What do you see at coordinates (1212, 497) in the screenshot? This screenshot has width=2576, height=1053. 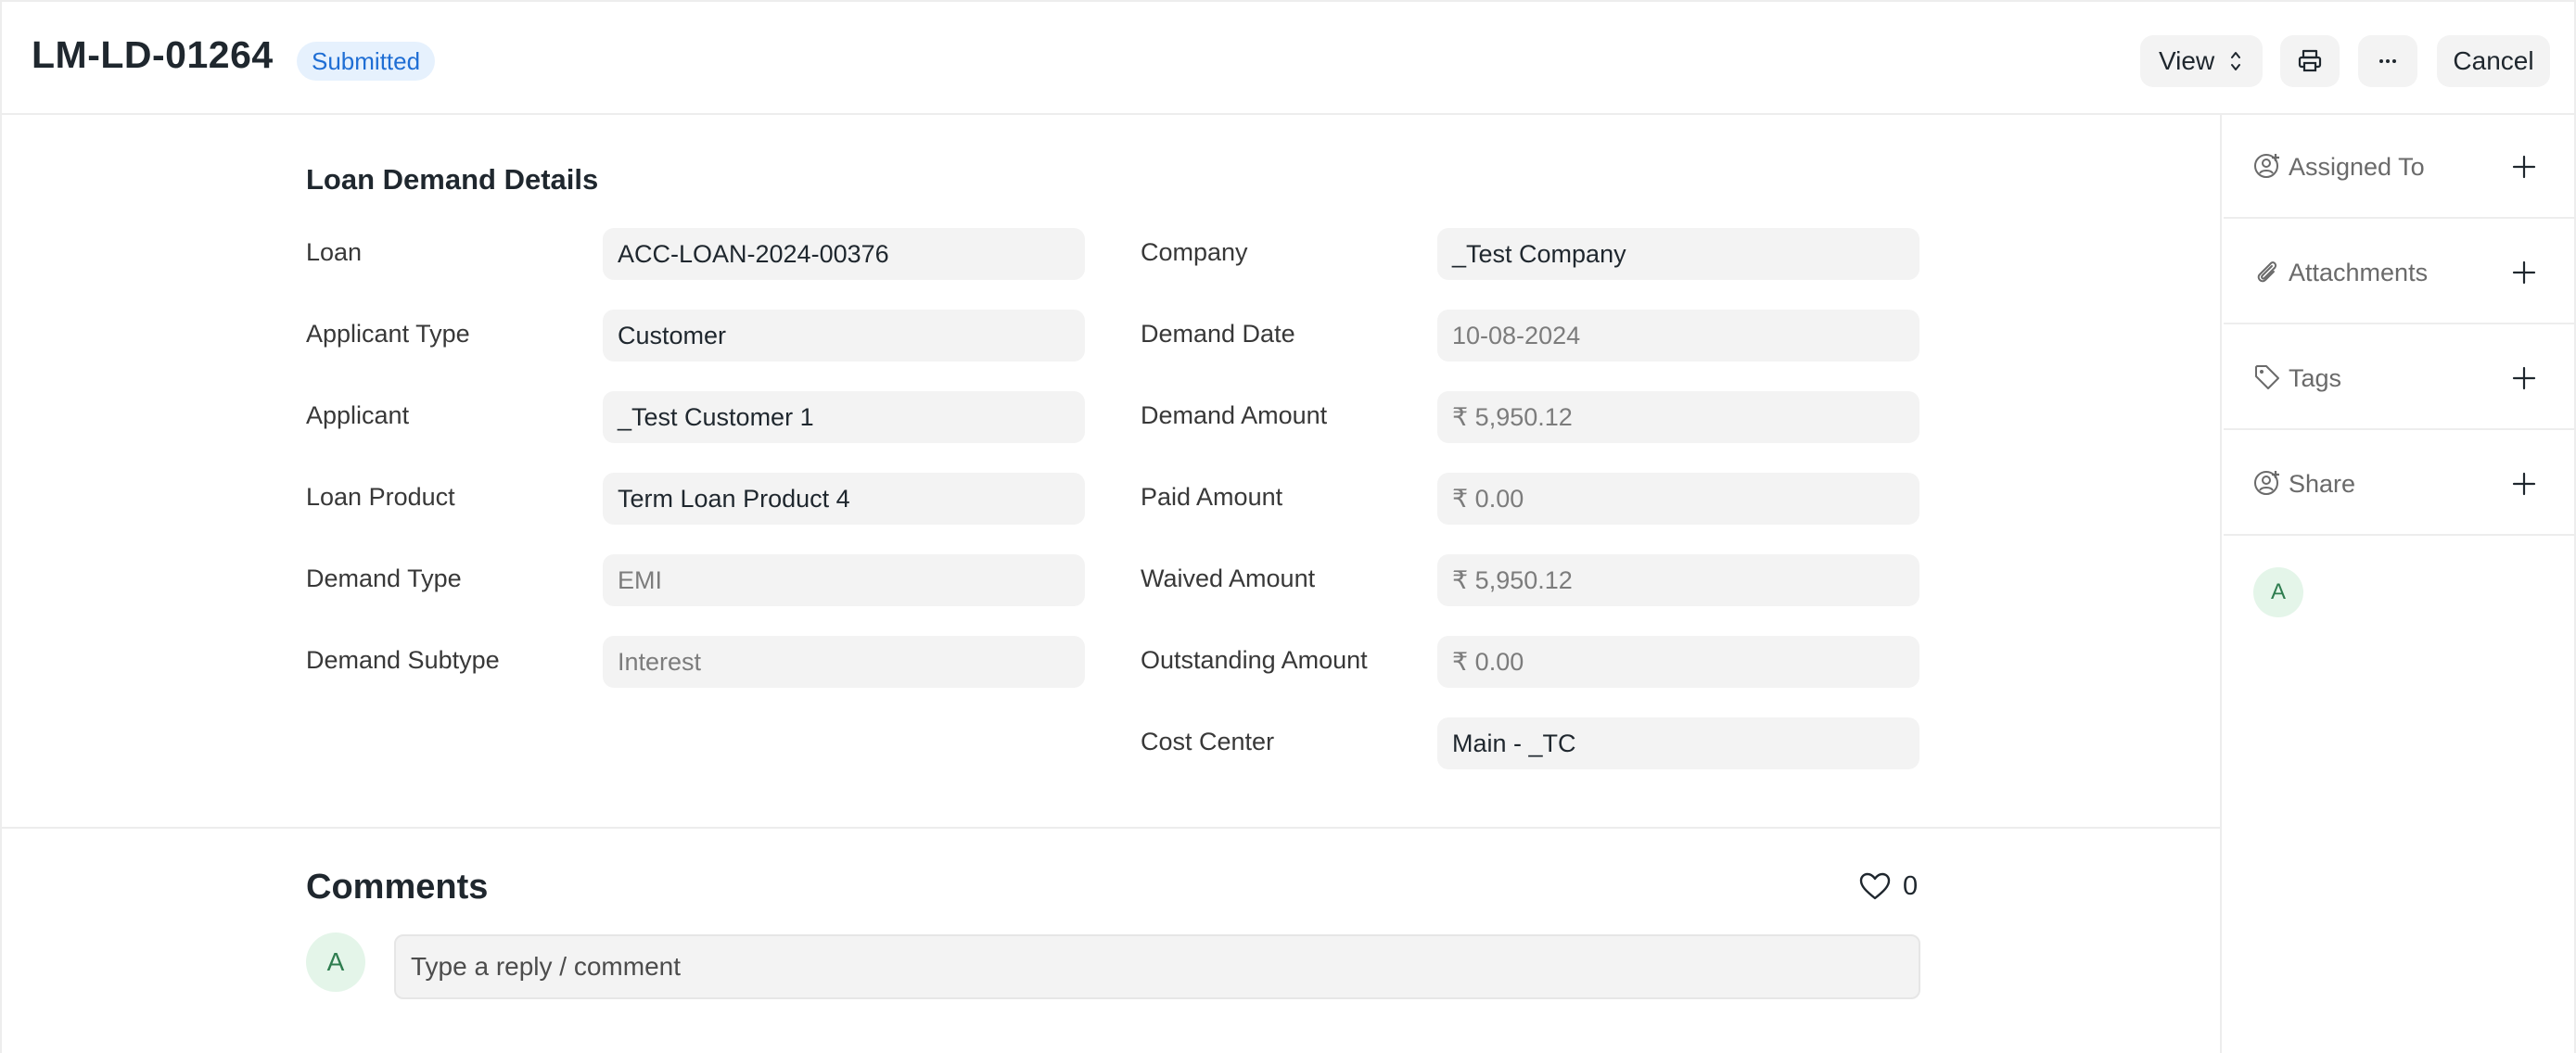 I see `paid-amount-label: Paid Amount` at bounding box center [1212, 497].